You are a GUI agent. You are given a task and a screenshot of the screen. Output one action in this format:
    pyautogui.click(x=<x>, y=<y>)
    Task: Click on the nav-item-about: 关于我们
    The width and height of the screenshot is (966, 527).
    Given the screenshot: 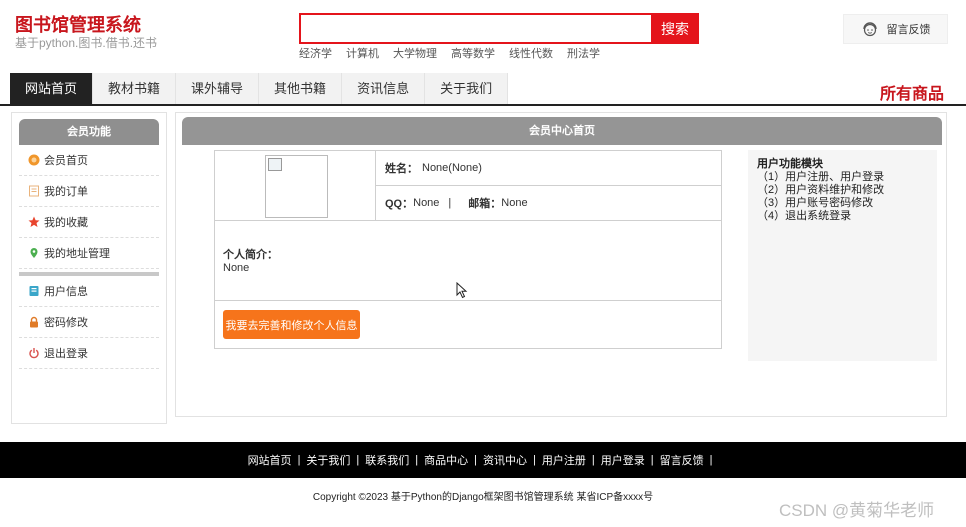 What is the action you would take?
    pyautogui.click(x=467, y=88)
    